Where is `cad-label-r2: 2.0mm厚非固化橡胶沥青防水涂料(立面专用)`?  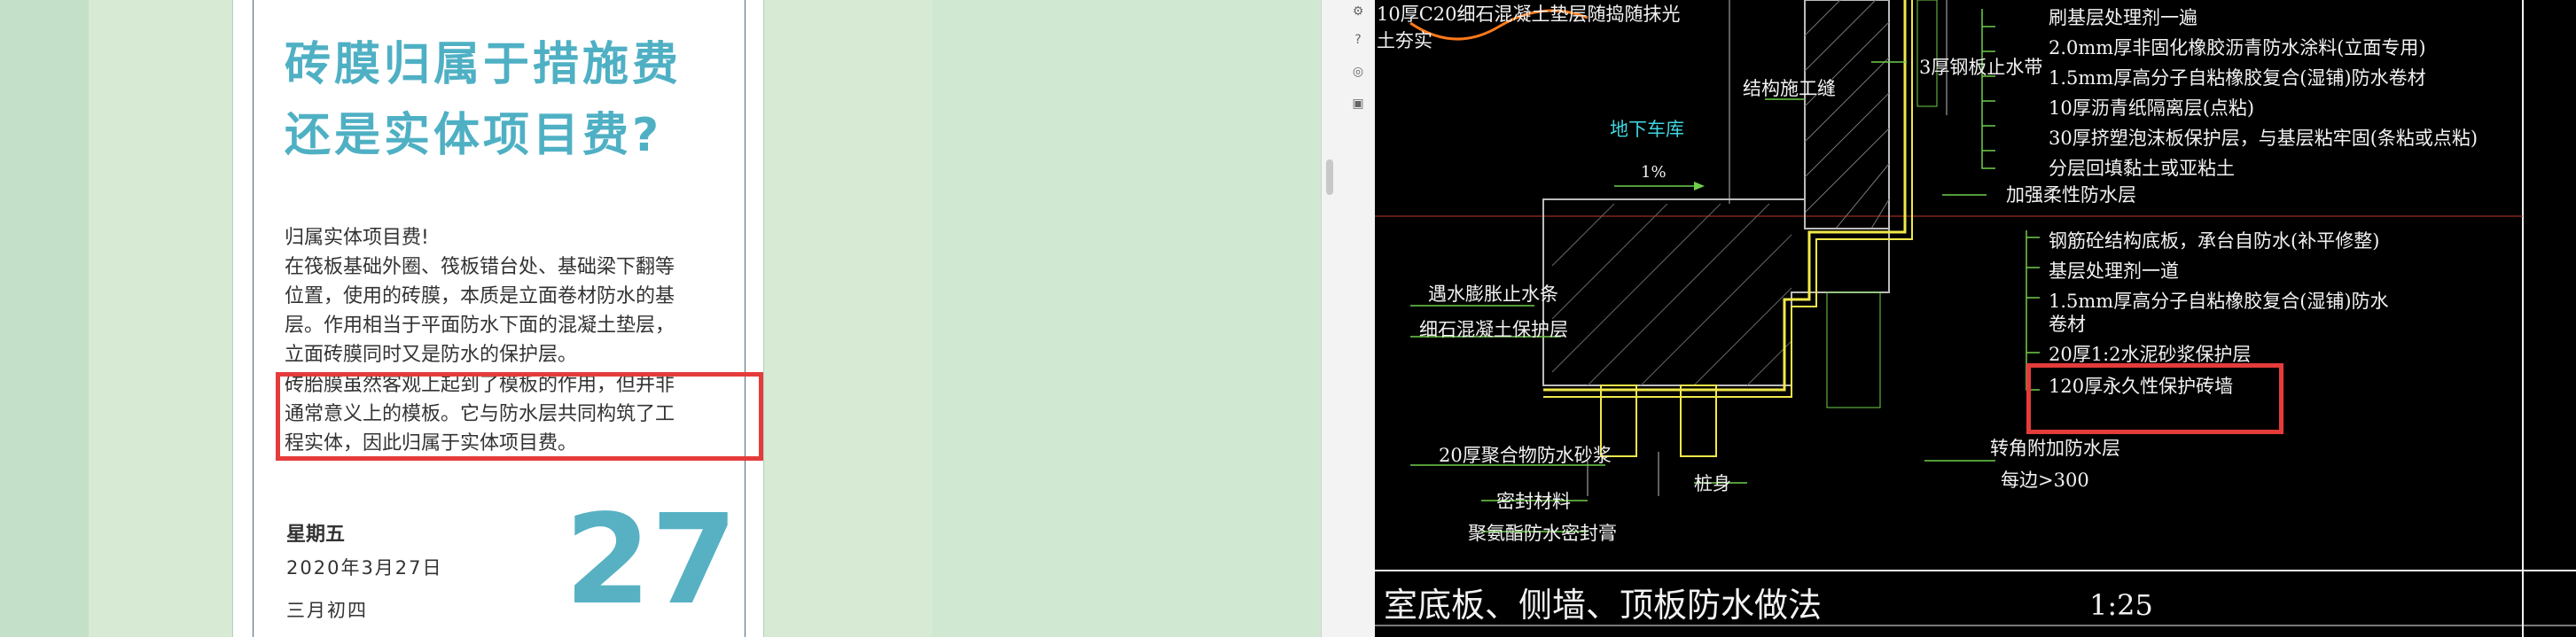 cad-label-r2: 2.0mm厚非固化橡胶沥青防水涂料(立面专用) is located at coordinates (2237, 47).